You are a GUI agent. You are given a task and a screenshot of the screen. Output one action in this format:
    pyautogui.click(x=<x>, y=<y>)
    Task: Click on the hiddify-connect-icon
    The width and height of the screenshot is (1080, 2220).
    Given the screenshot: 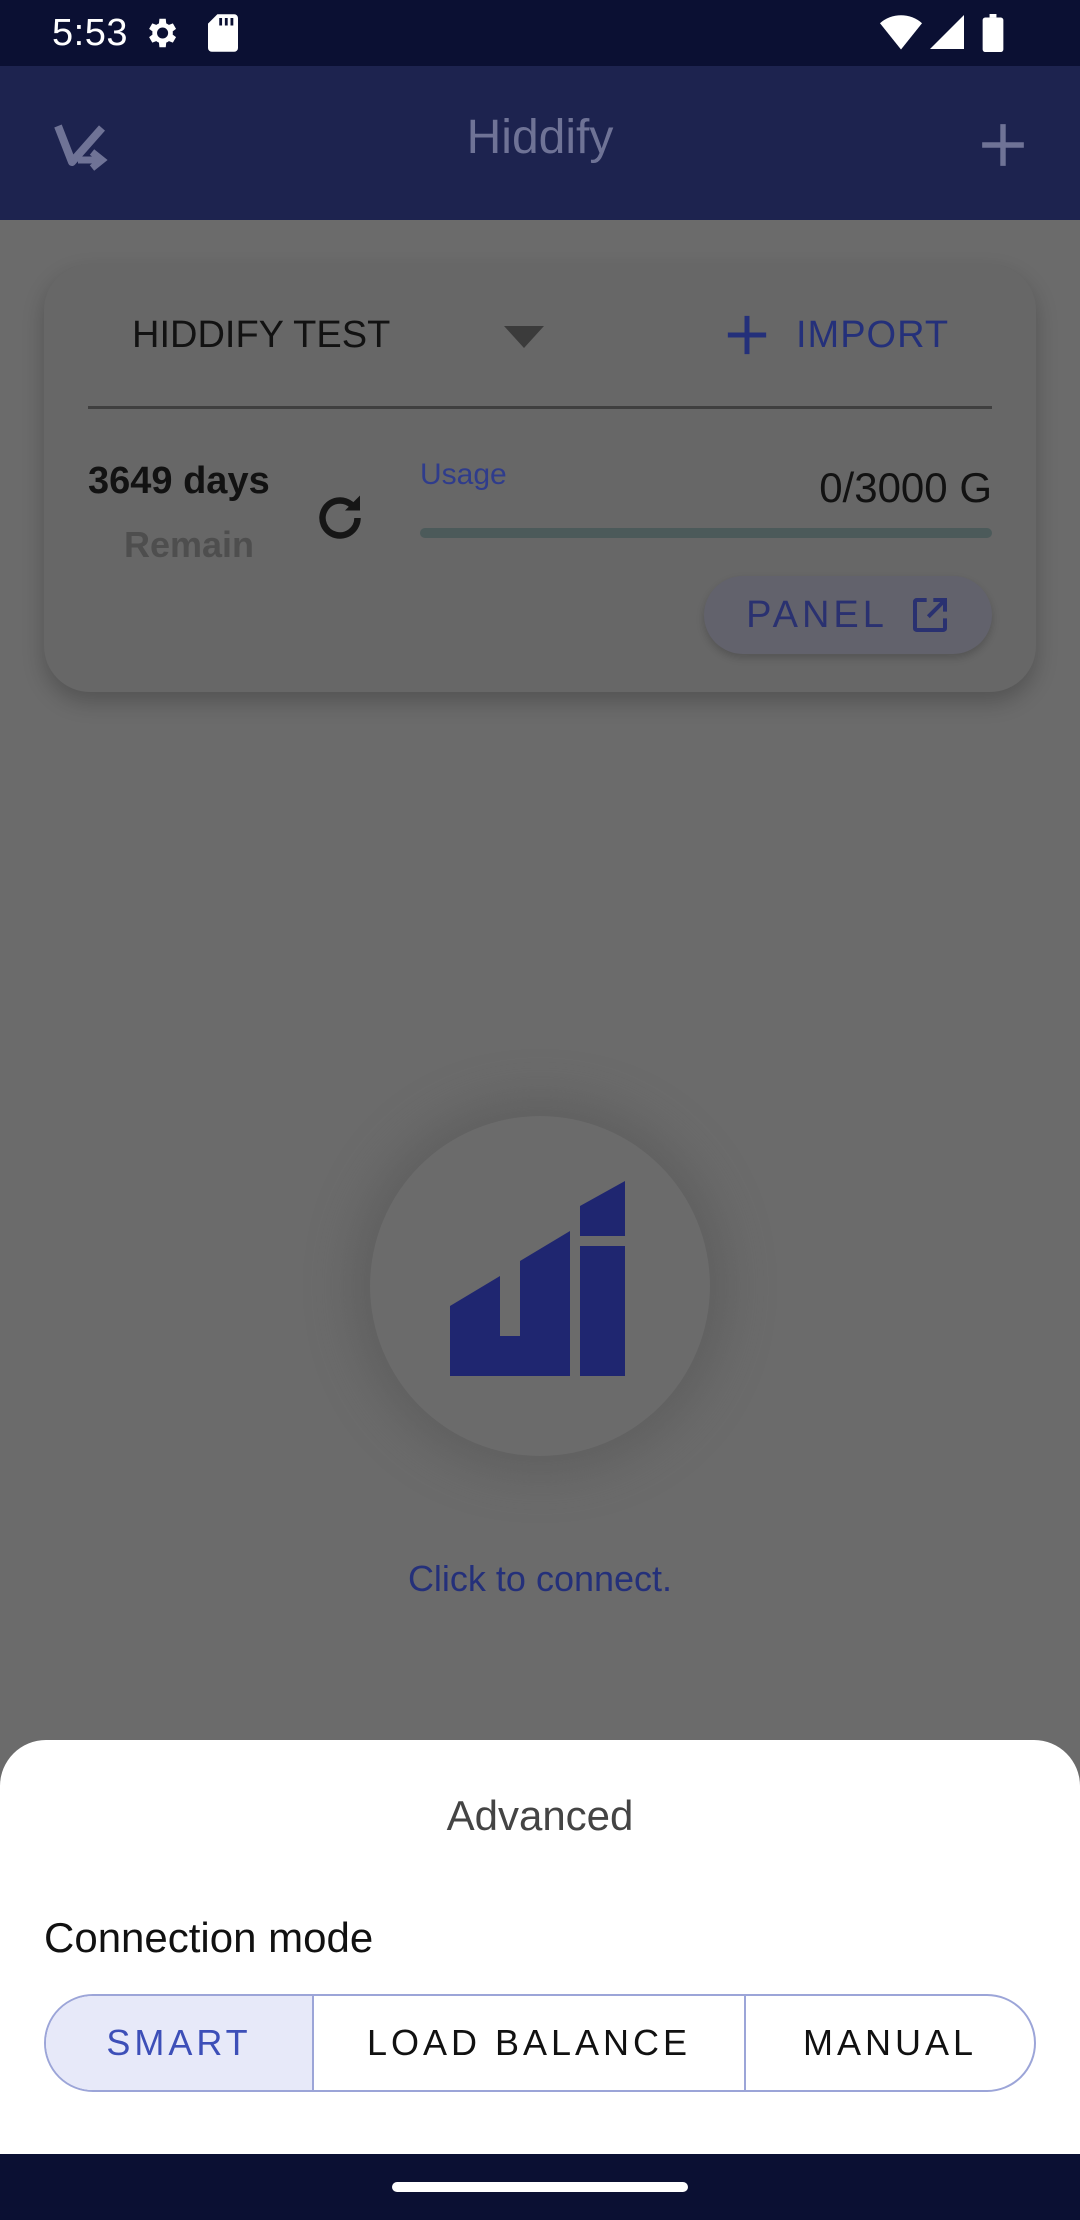 What is the action you would take?
    pyautogui.click(x=537, y=1278)
    